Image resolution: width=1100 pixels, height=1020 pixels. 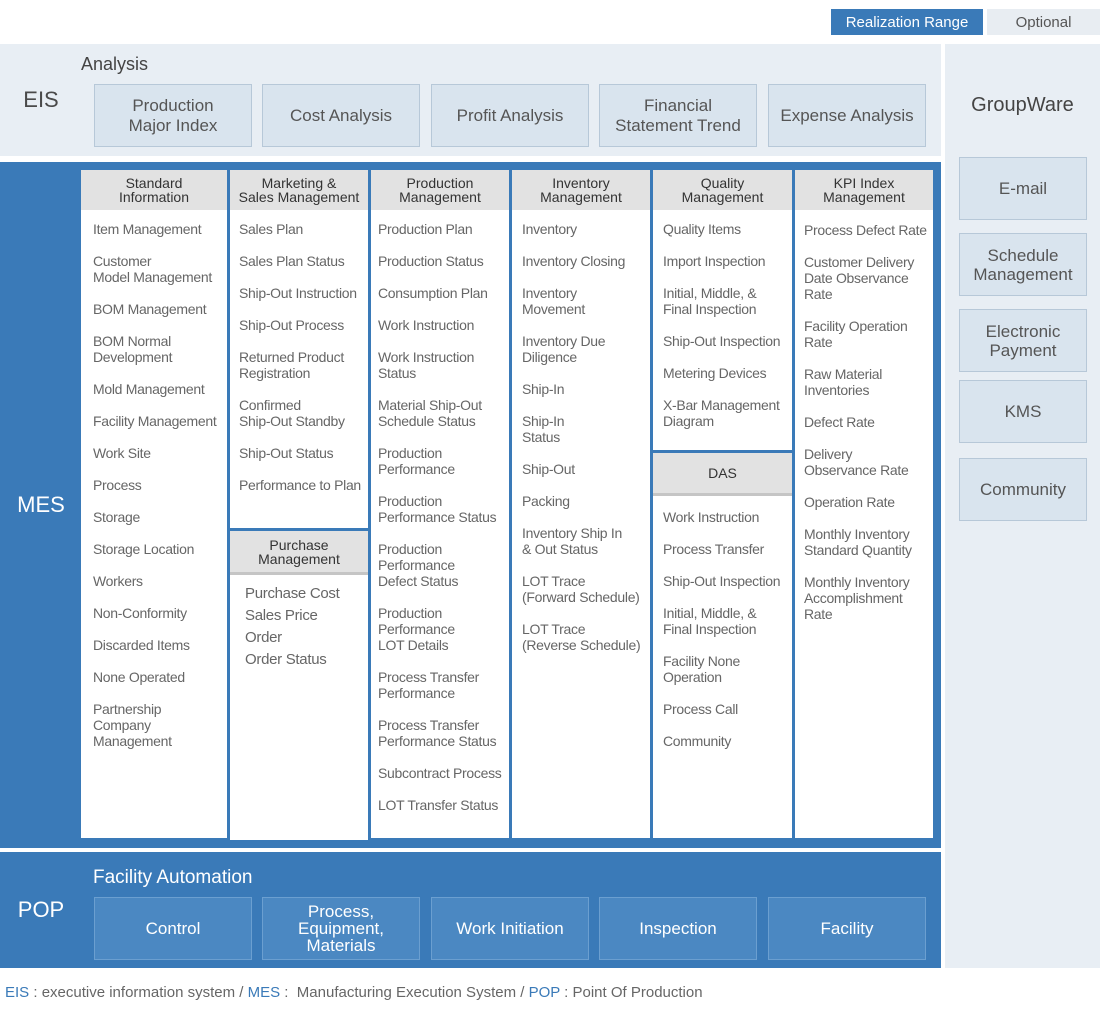 I want to click on list-item: Process Defect Rate, so click(x=865, y=230).